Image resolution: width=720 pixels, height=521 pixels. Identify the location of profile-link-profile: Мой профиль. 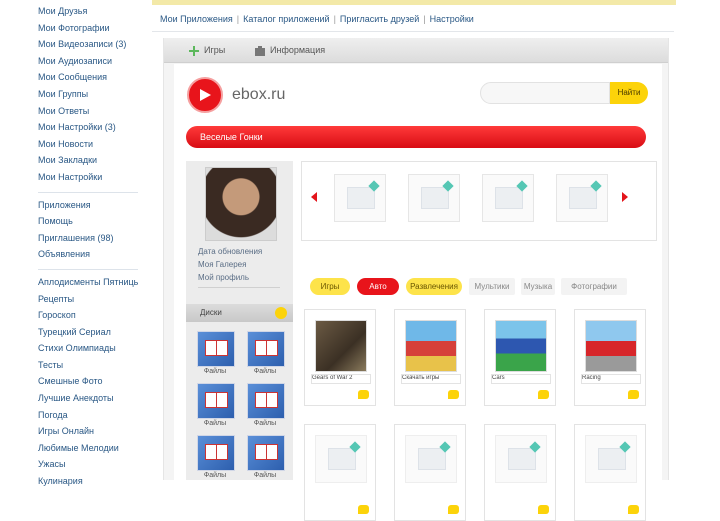
(223, 277).